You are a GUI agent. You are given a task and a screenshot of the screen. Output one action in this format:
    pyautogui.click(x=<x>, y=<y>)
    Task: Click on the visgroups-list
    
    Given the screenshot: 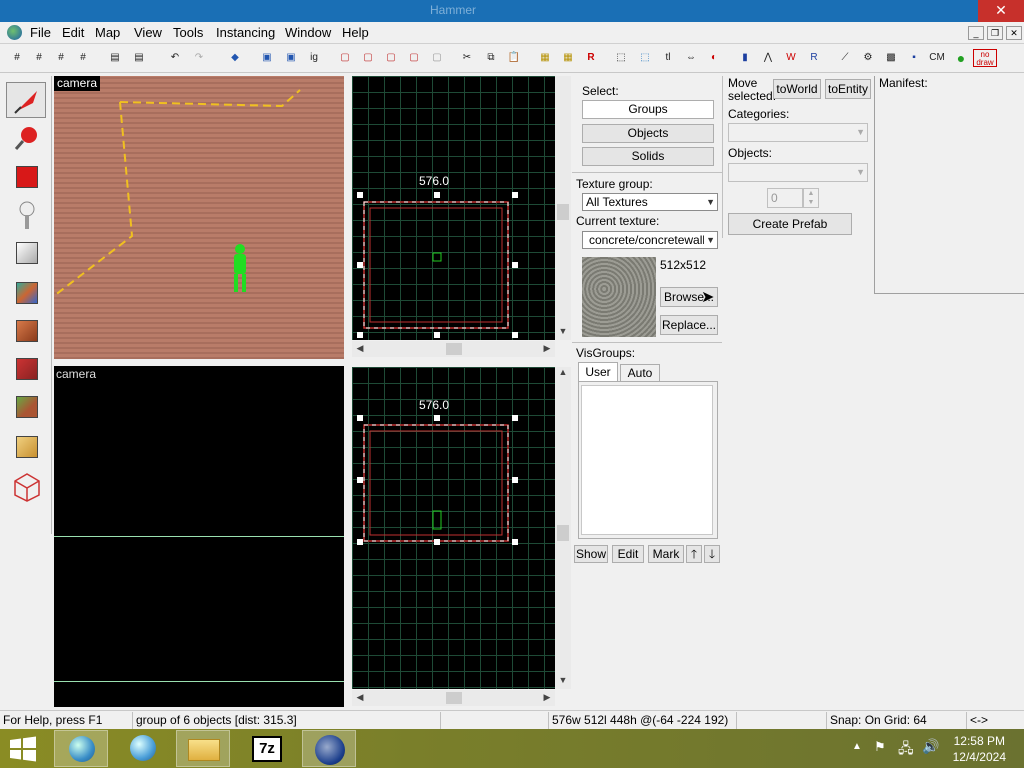 What is the action you would take?
    pyautogui.click(x=647, y=460)
    